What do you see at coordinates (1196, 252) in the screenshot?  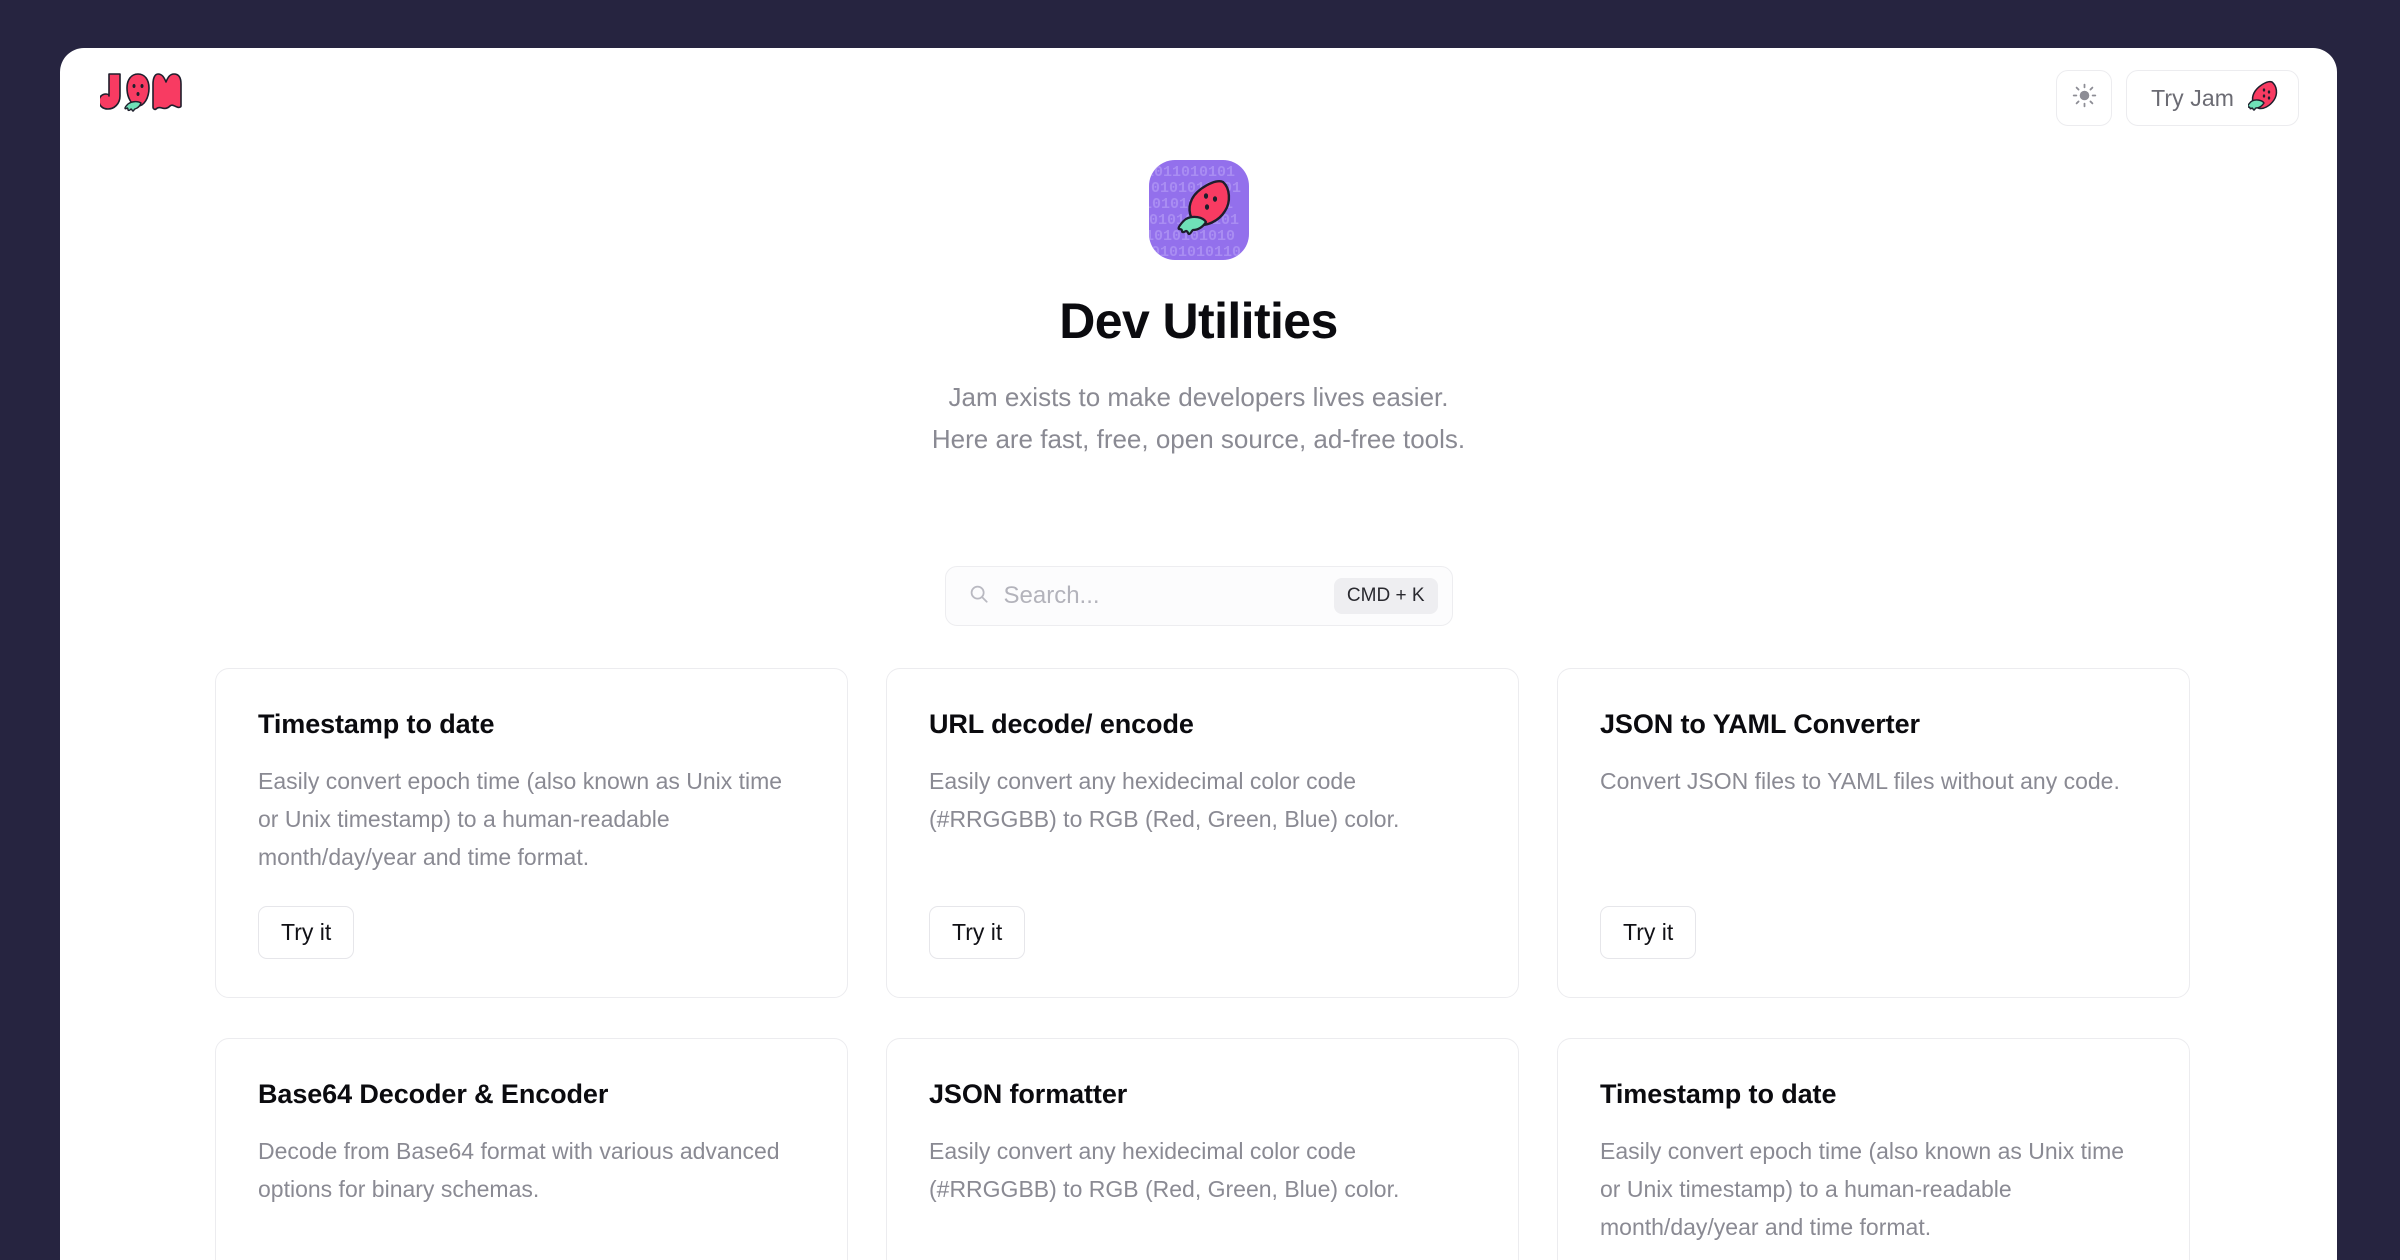 I see `svg-text: 0101010110` at bounding box center [1196, 252].